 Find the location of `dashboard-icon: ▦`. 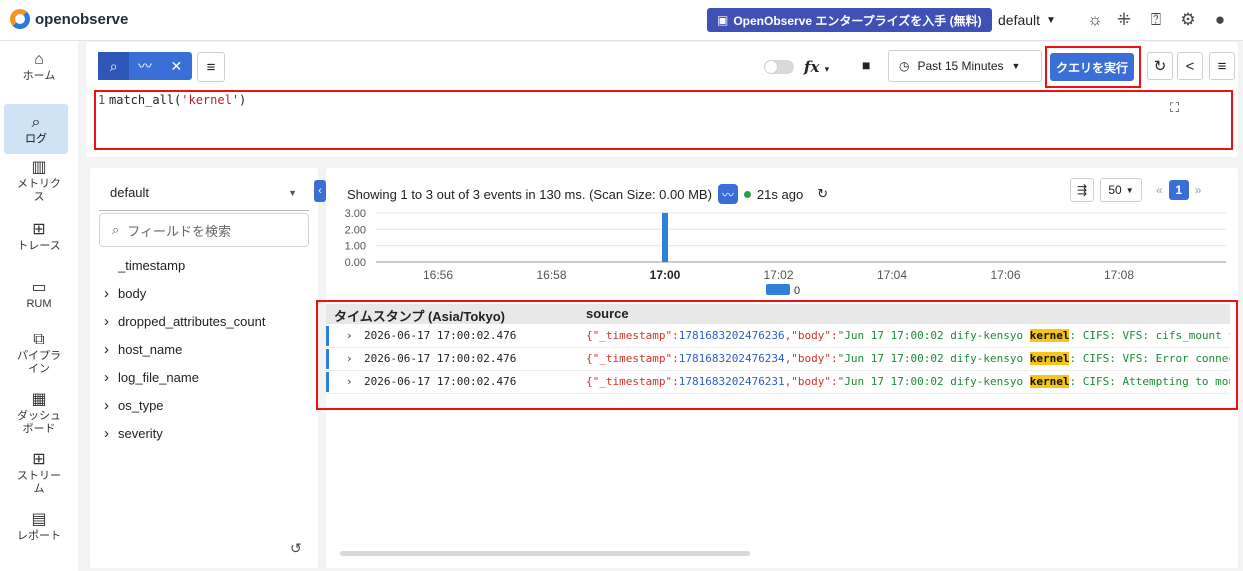

dashboard-icon: ▦ is located at coordinates (39, 399).